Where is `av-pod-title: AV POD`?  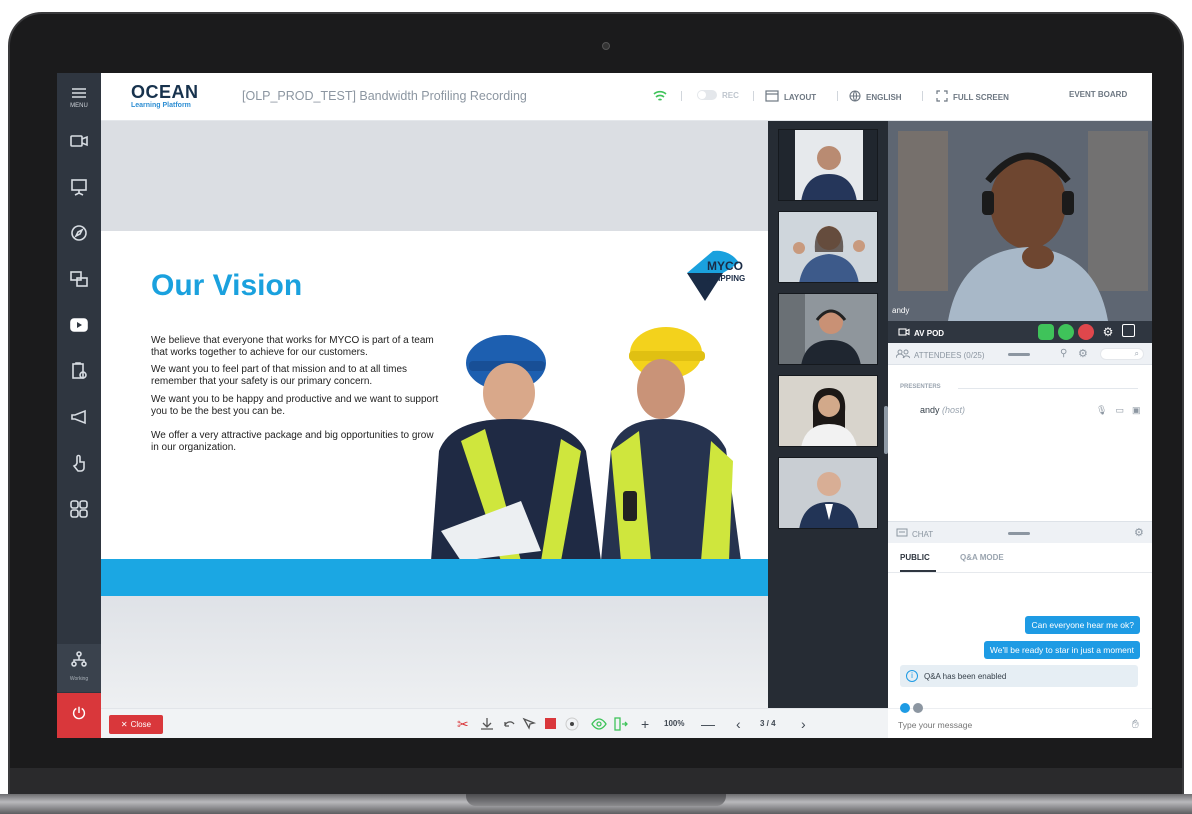
av-pod-title: AV POD is located at coordinates (921, 333).